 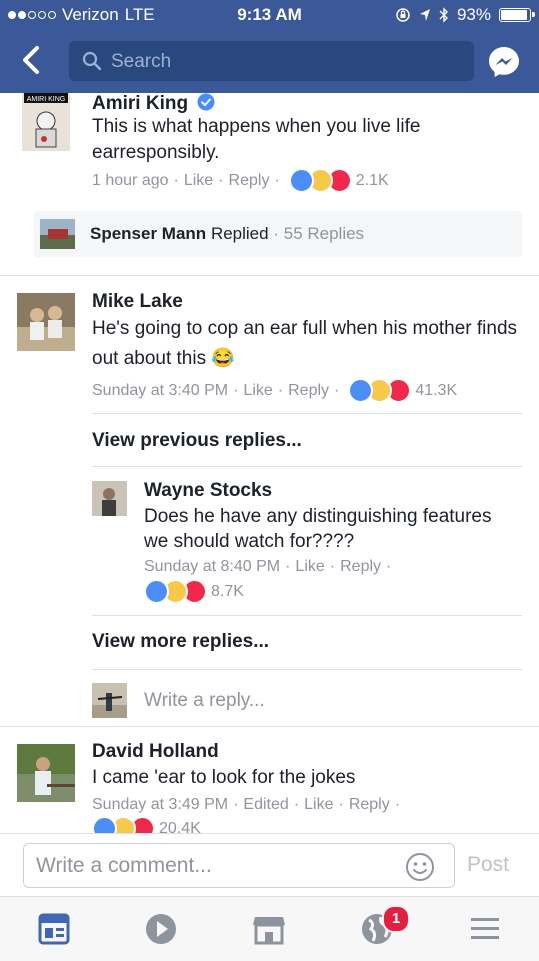 I want to click on comment-time: Sunday at 3:49 PM, so click(x=160, y=805).